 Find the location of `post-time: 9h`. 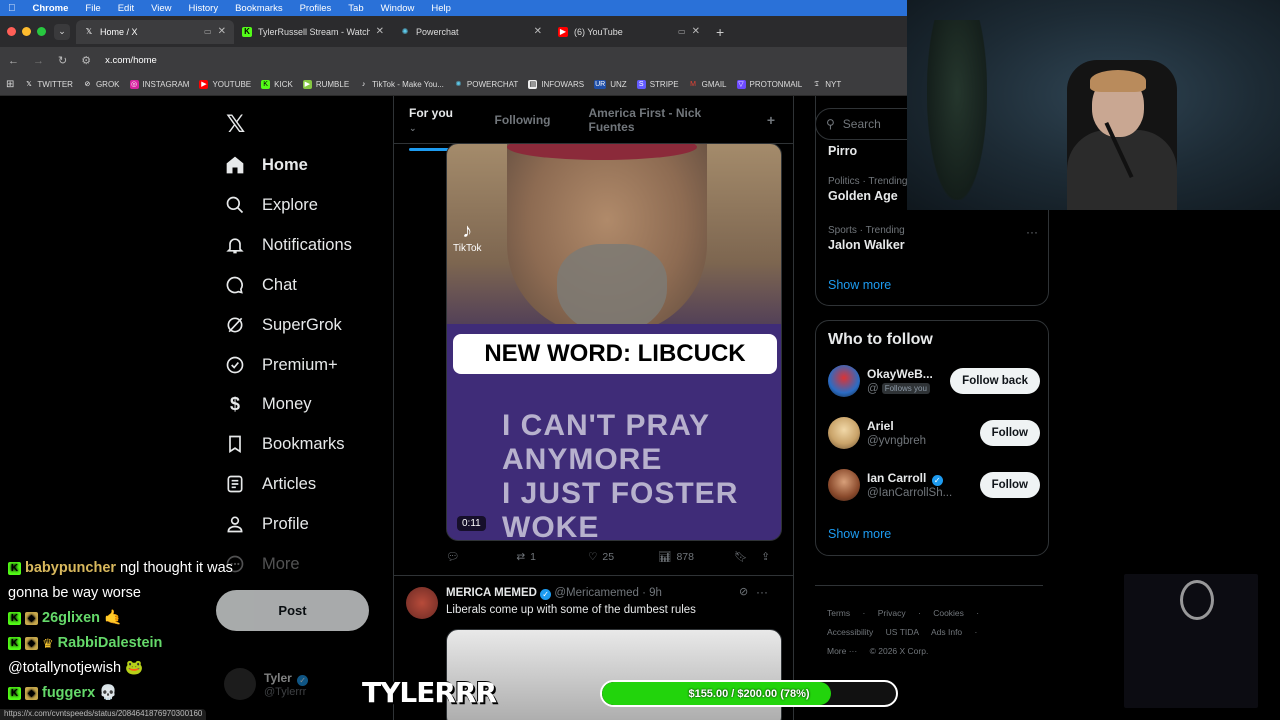

post-time: 9h is located at coordinates (655, 593).